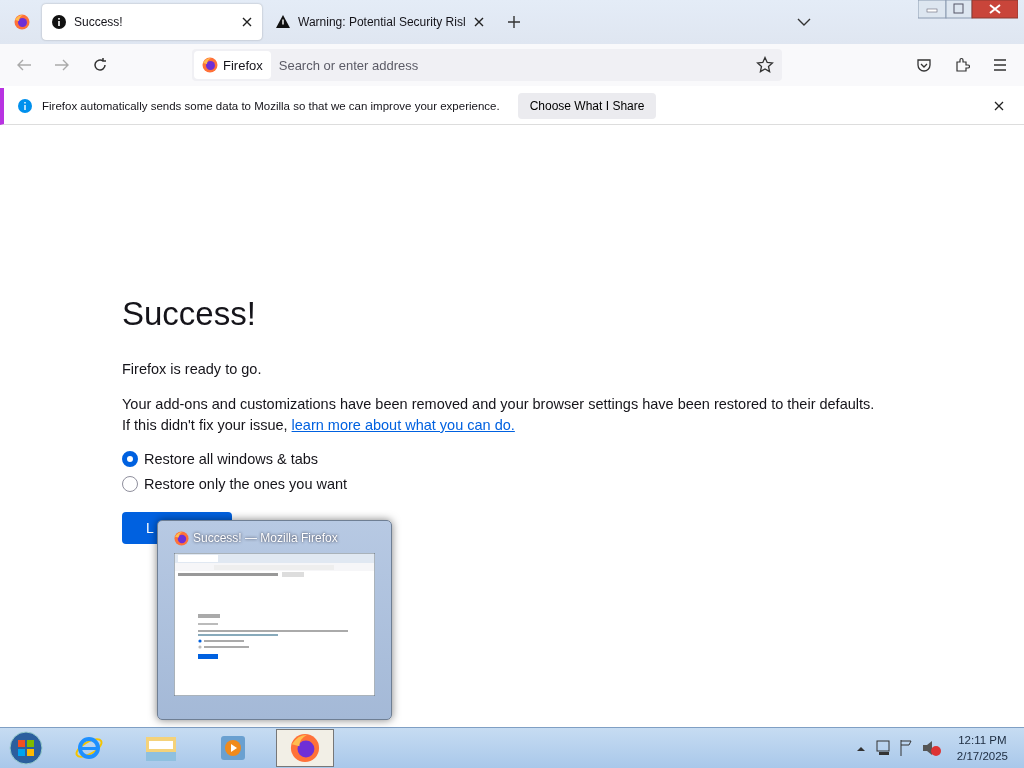 This screenshot has height=768, width=1024. I want to click on page-heading: Success!, so click(189, 314).